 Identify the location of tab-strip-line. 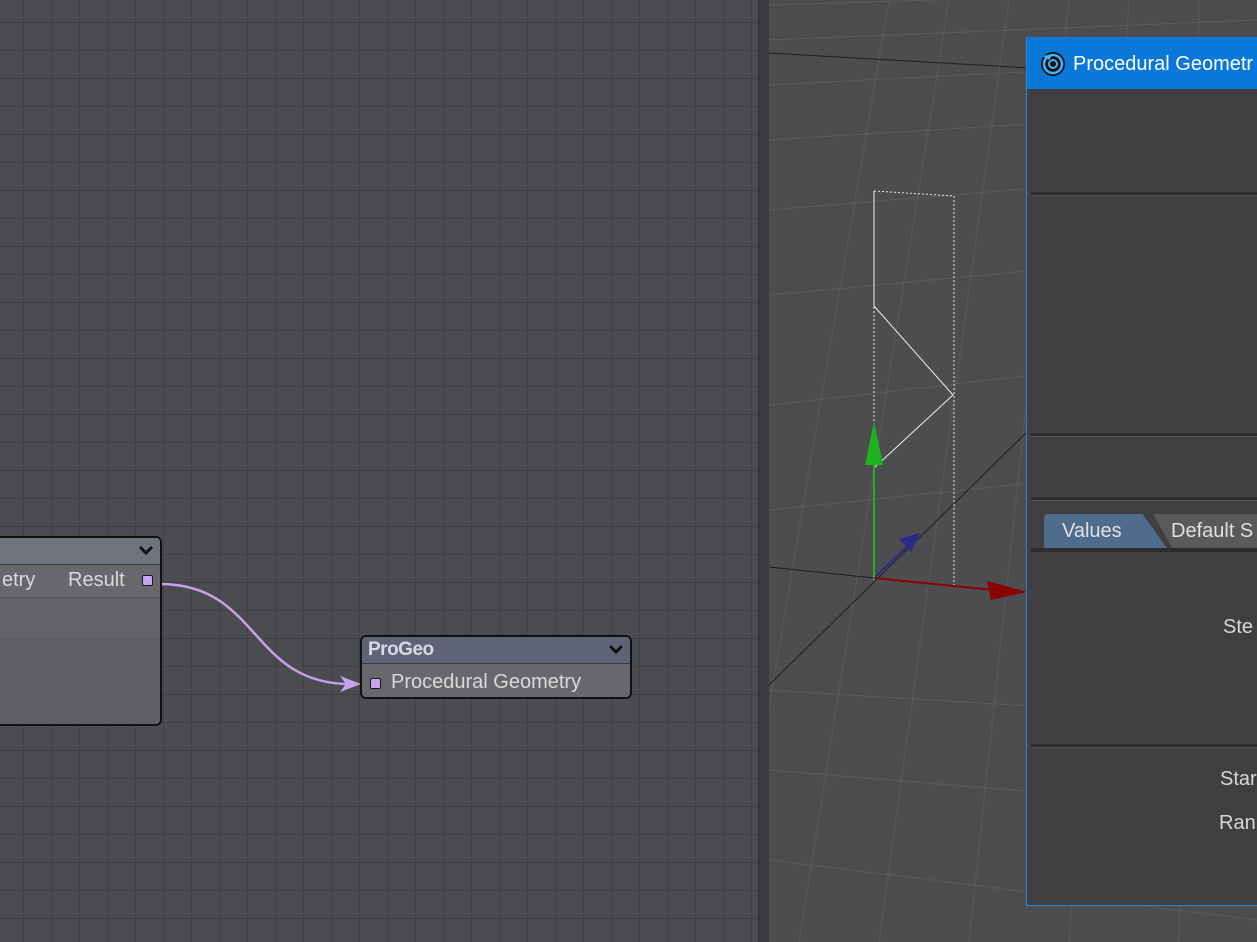
(1144, 550).